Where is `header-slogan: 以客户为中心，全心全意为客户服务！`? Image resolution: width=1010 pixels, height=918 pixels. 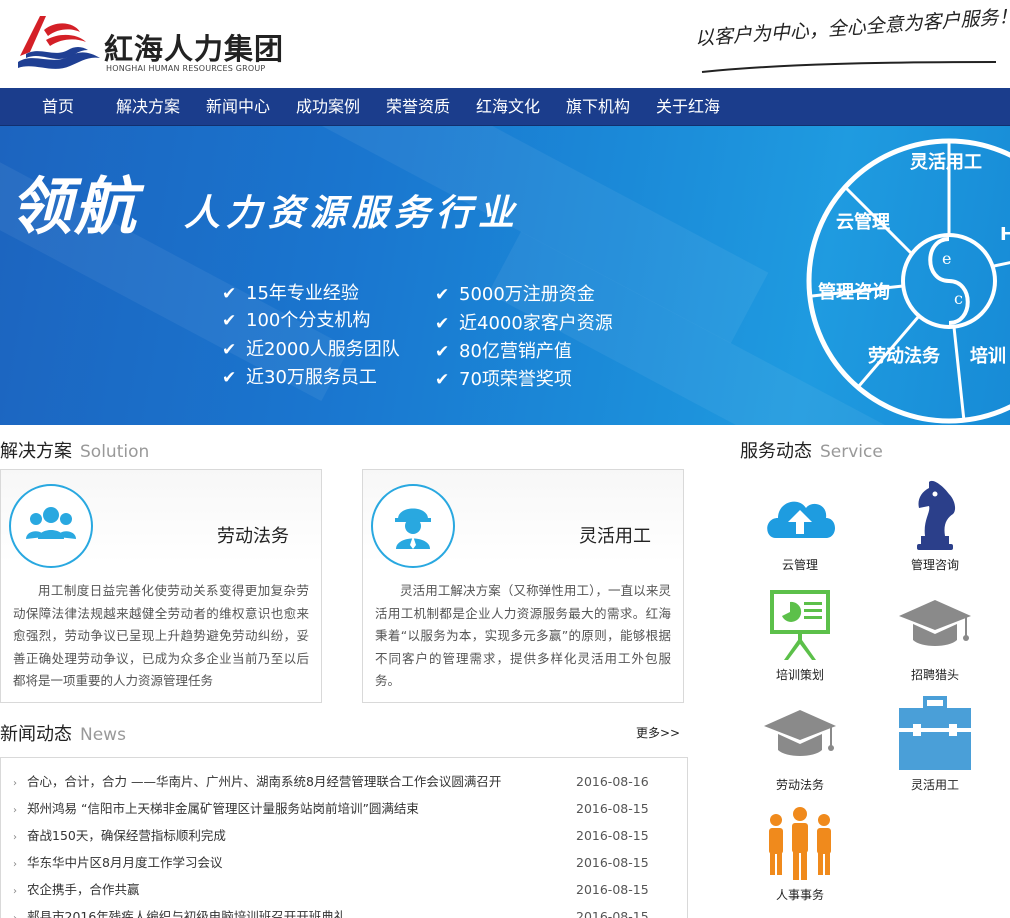
header-slogan: 以客户为中心，全心全意为客户服务！ is located at coordinates (850, 39).